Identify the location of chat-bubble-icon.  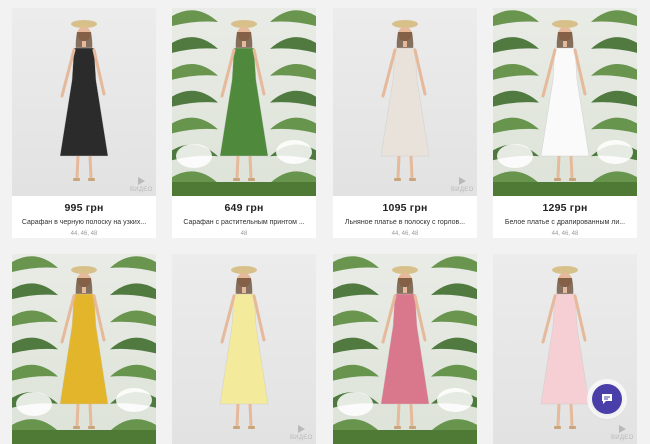
(607, 399).